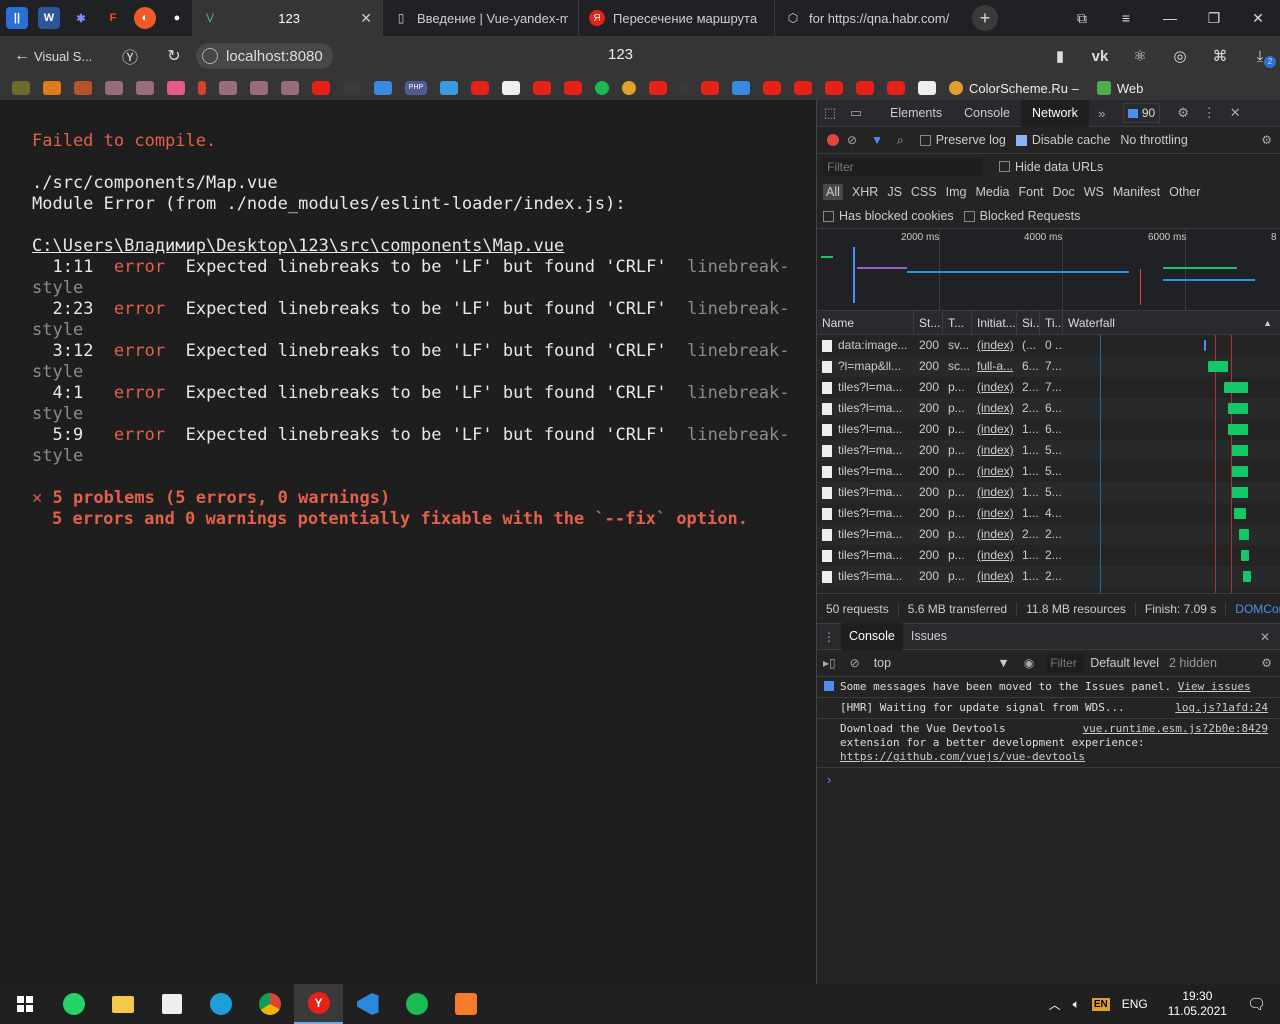 The image size is (1280, 1024). Describe the element at coordinates (992, 192) in the screenshot. I see `filter-media: Media` at that location.